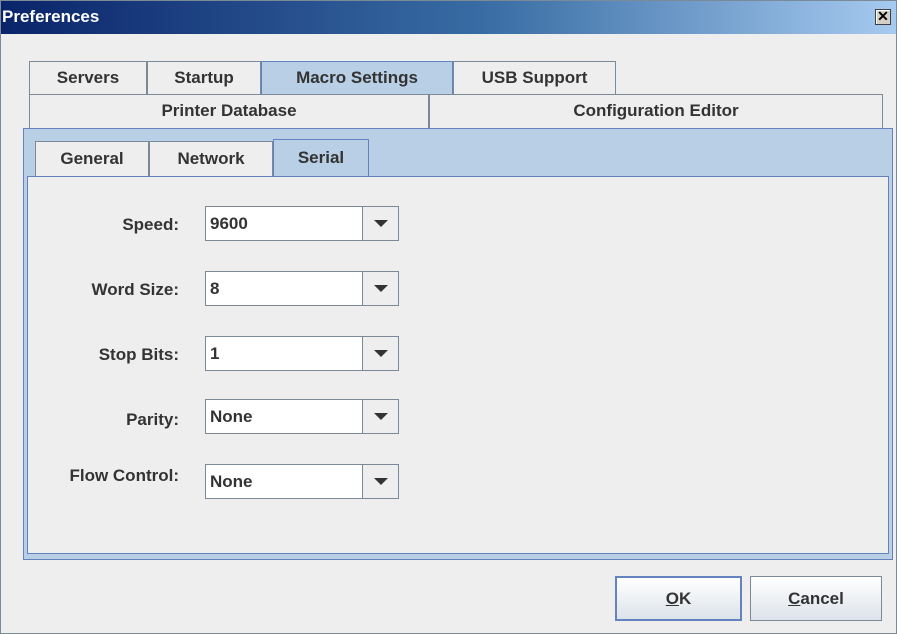 This screenshot has height=634, width=897. I want to click on title-bar: Preferences ✕, so click(448, 17).